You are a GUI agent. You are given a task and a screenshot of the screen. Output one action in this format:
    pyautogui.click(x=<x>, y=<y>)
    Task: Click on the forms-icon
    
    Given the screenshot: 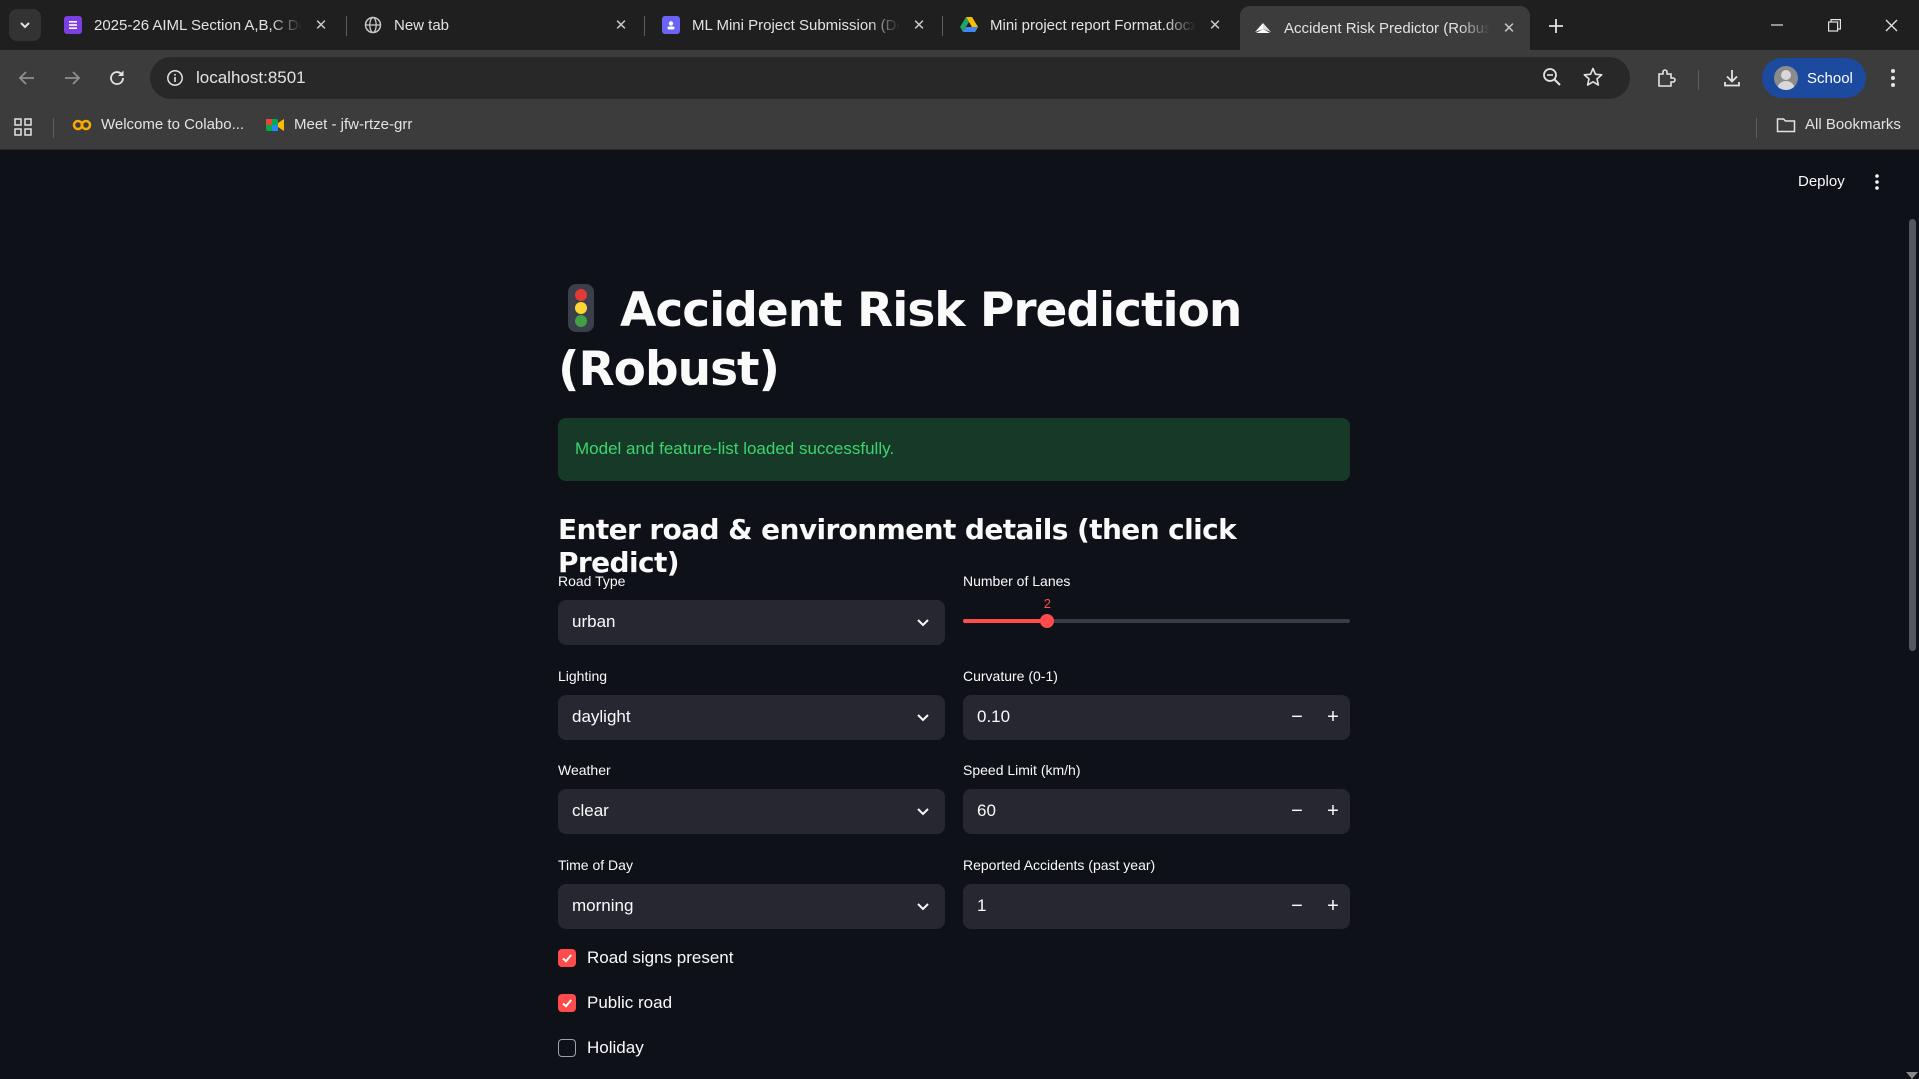 What is the action you would take?
    pyautogui.click(x=73, y=25)
    